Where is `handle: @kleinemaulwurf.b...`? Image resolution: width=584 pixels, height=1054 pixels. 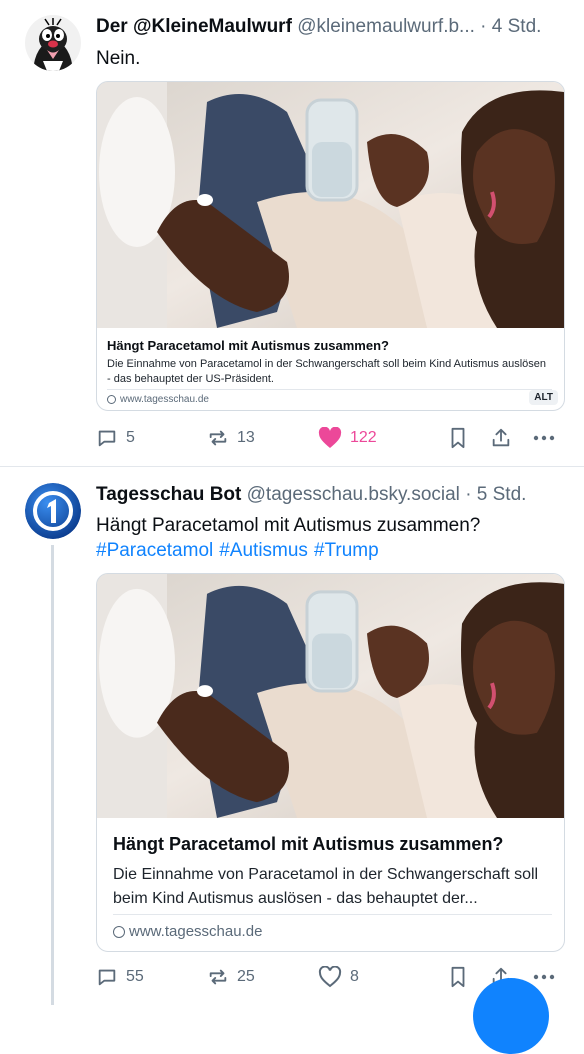
handle: @kleinemaulwurf.b... is located at coordinates (386, 26).